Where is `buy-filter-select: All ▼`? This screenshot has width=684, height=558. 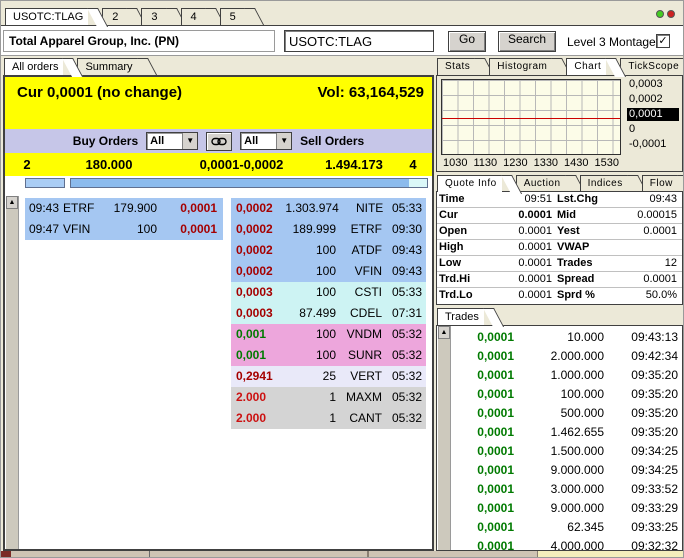 buy-filter-select: All ▼ is located at coordinates (172, 141).